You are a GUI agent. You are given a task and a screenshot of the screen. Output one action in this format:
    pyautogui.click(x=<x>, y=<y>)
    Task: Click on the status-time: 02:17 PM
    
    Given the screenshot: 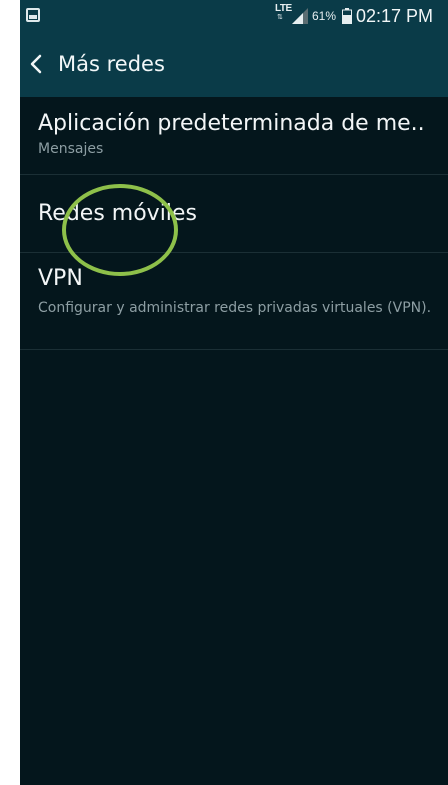 What is the action you would take?
    pyautogui.click(x=395, y=16)
    